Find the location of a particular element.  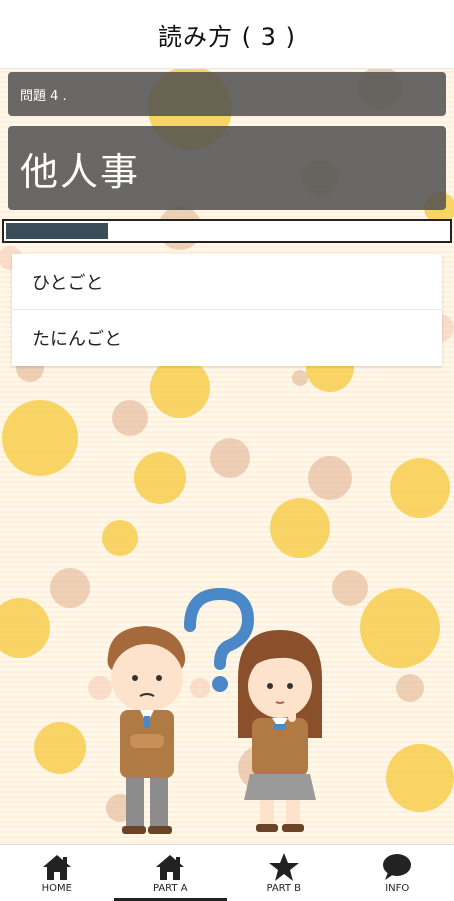

tab-info: INFO is located at coordinates (397, 873).